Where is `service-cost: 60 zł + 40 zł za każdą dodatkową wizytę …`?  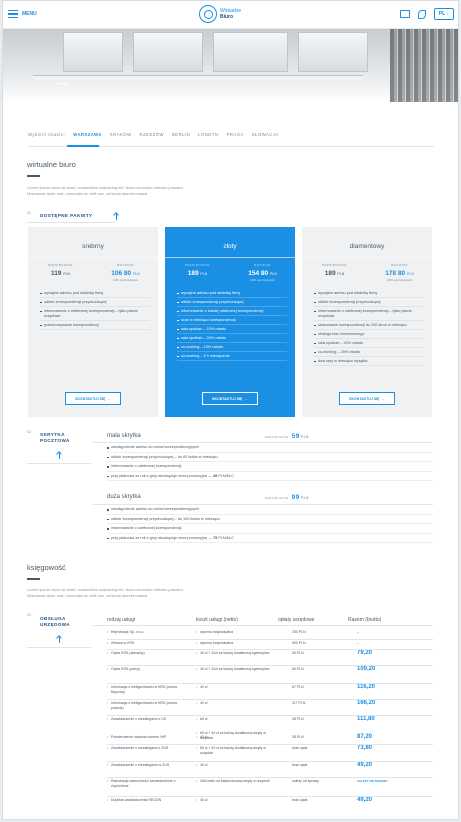 service-cost: 60 zł + 40 zł za każdą dodatkową wizytę … is located at coordinates (233, 750).